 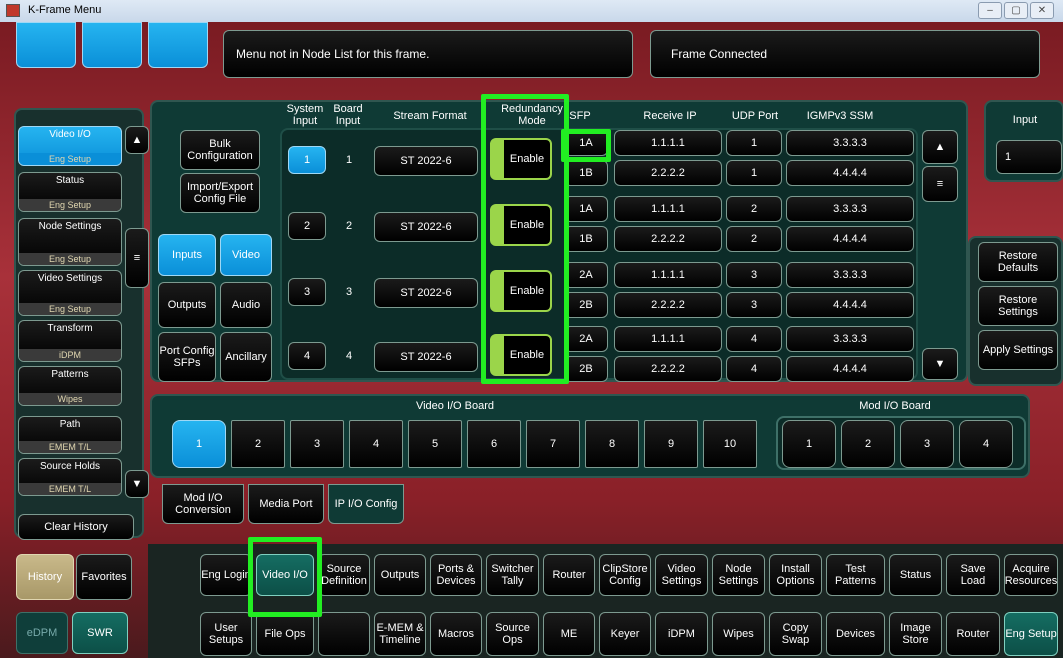 What do you see at coordinates (586, 239) in the screenshot?
I see `sfp-b-2: 1B` at bounding box center [586, 239].